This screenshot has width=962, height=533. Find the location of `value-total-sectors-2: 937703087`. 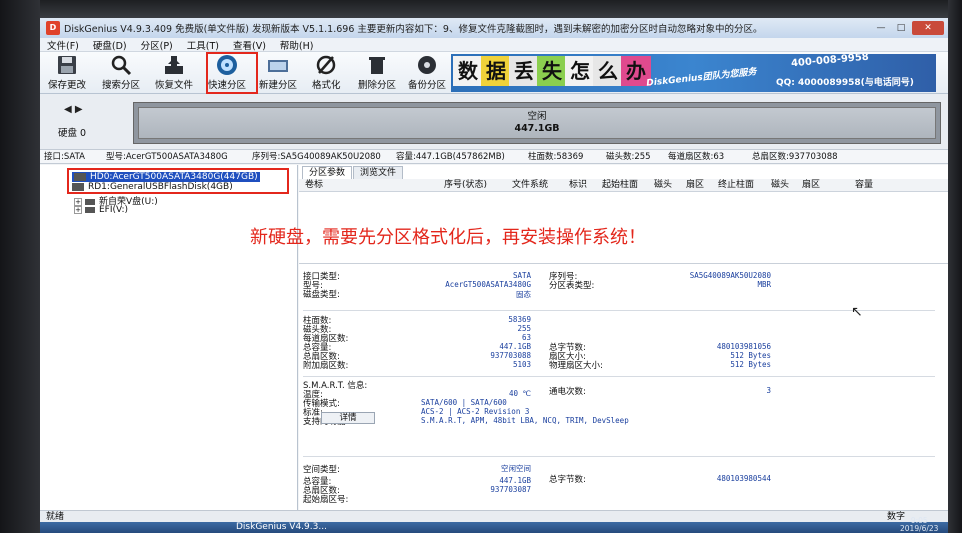

value-total-sectors-2: 937703087 is located at coordinates (510, 489).